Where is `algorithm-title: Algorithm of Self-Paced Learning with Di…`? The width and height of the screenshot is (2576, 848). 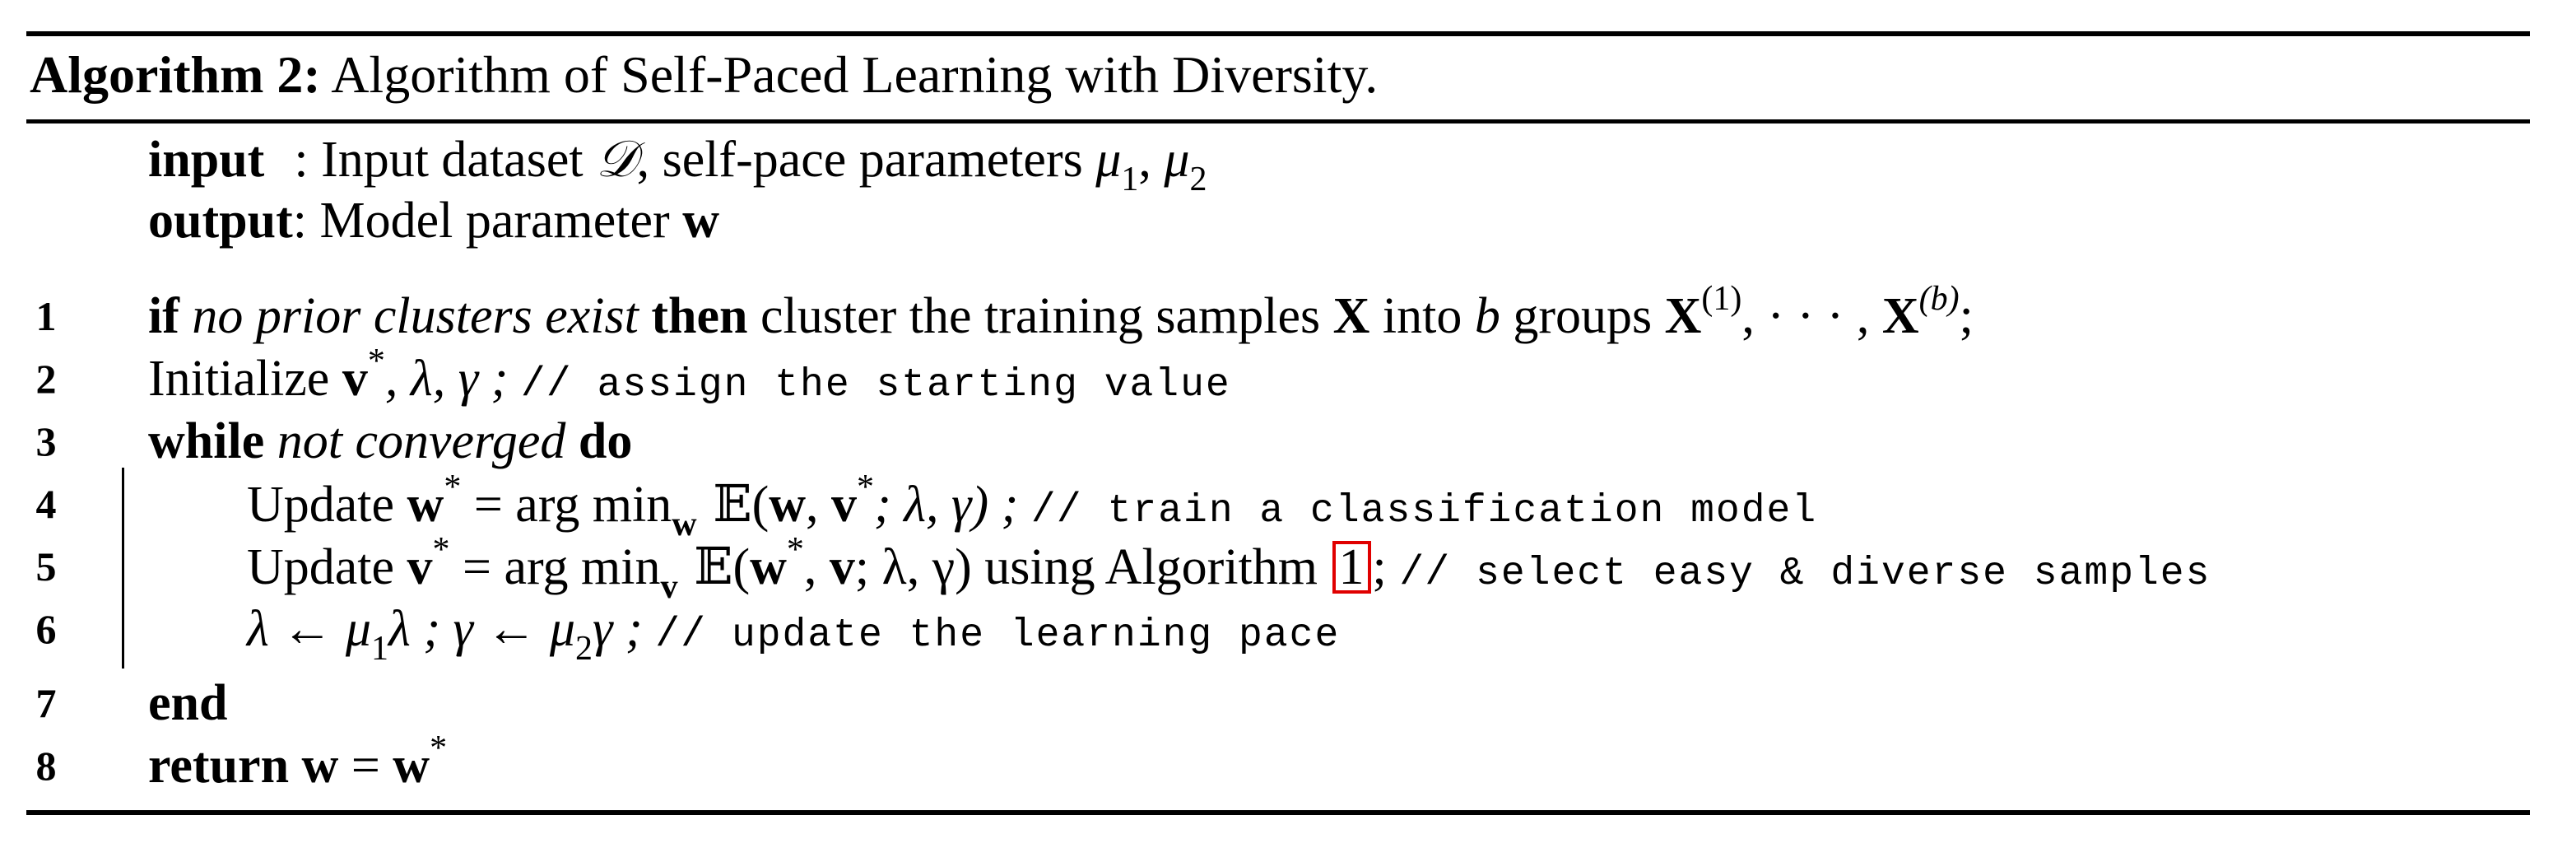 algorithm-title: Algorithm of Self-Paced Learning with Di… is located at coordinates (855, 74).